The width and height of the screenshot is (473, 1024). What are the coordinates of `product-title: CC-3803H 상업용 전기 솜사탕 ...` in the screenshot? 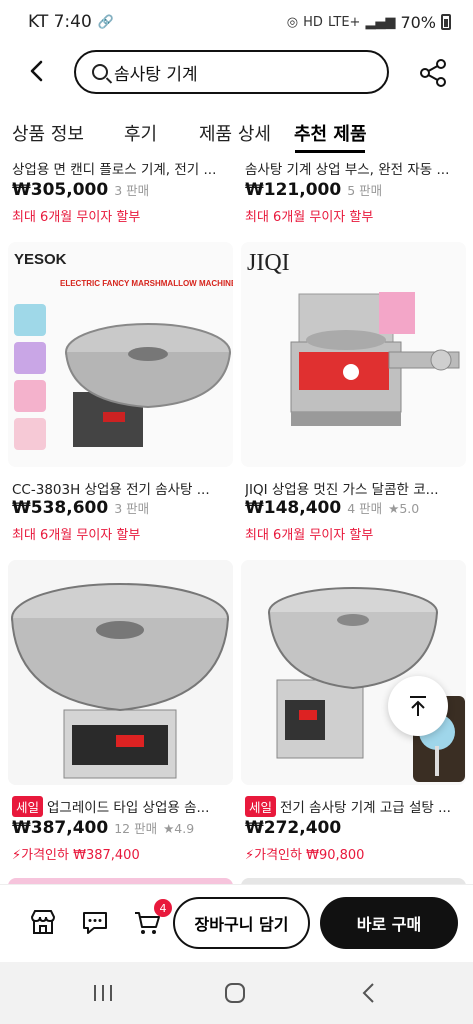 It's located at (111, 490).